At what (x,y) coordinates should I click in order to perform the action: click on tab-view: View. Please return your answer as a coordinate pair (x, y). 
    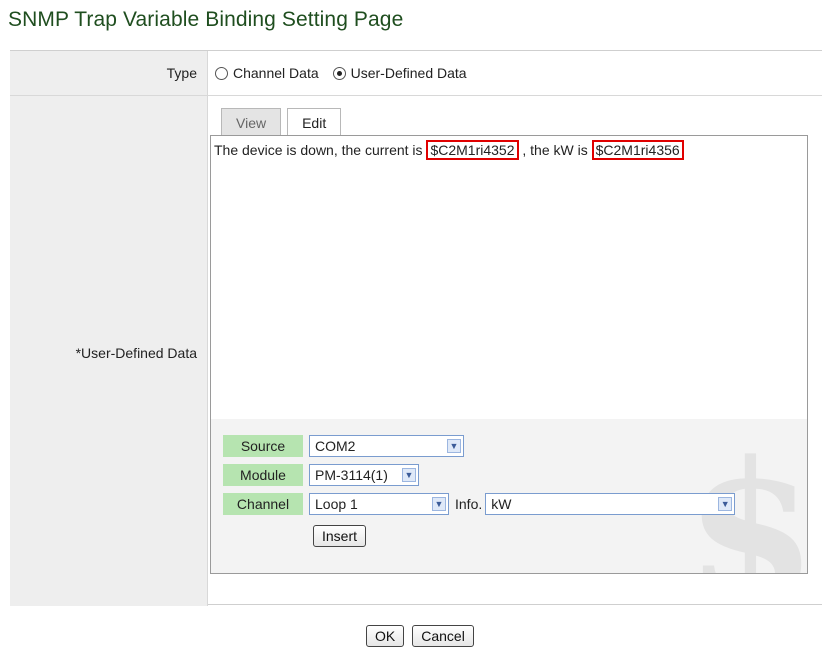
    Looking at the image, I should click on (251, 122).